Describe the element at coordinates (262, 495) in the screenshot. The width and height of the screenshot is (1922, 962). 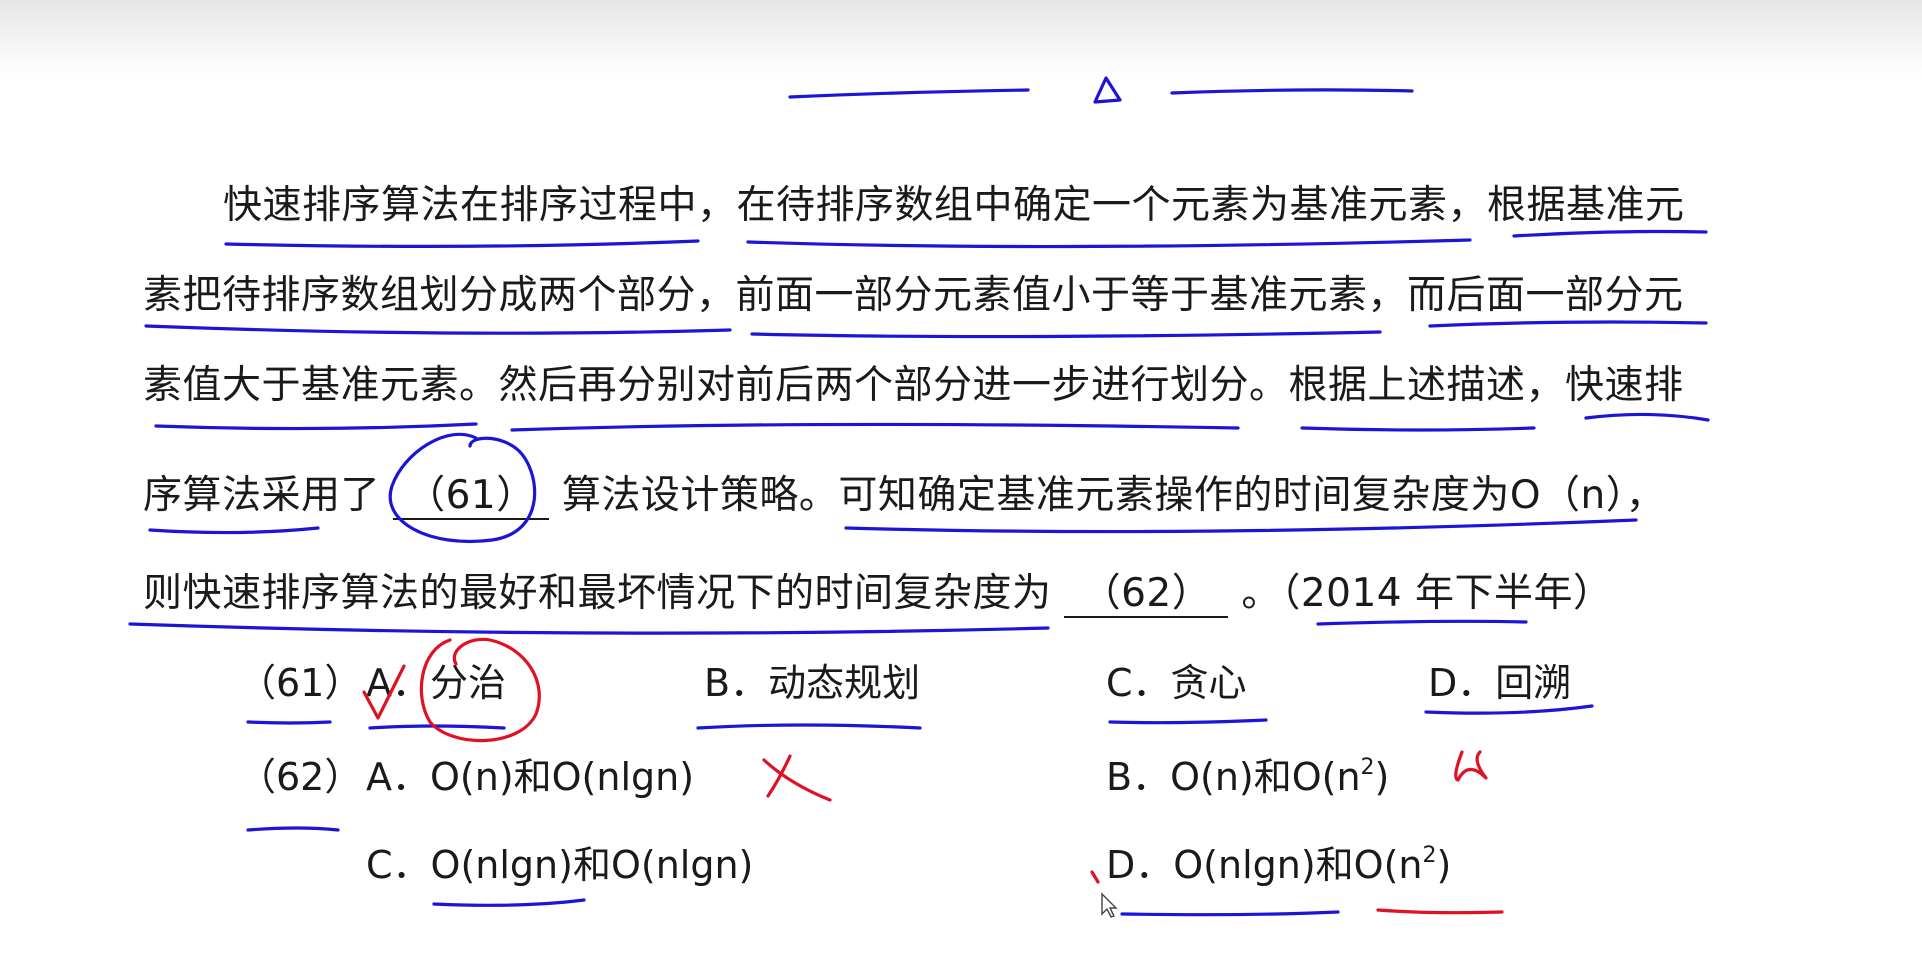
I see `passage-line-4-start: 序算法采用了` at that location.